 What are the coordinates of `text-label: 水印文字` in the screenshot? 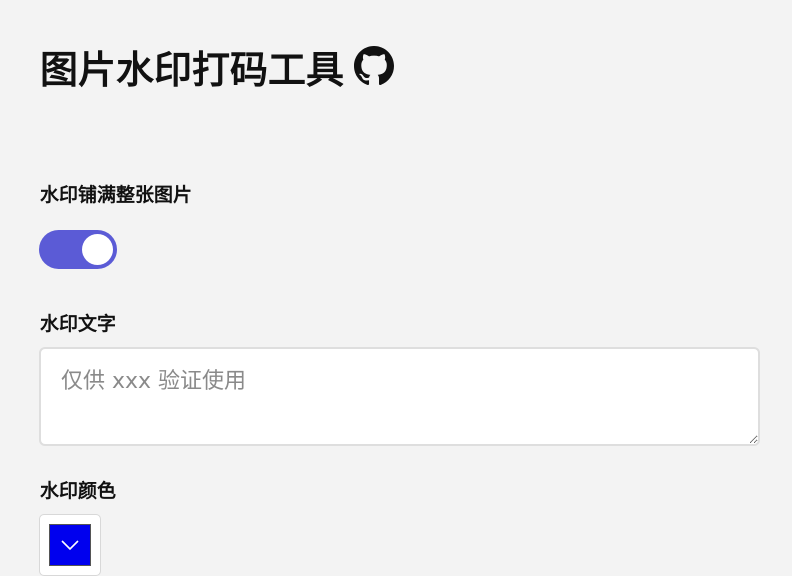 It's located at (78, 324).